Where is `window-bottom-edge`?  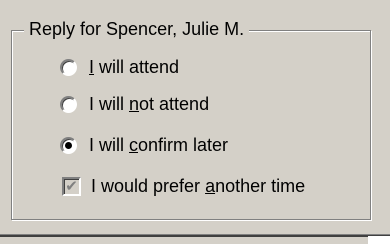
window-bottom-edge is located at coordinates (195, 235).